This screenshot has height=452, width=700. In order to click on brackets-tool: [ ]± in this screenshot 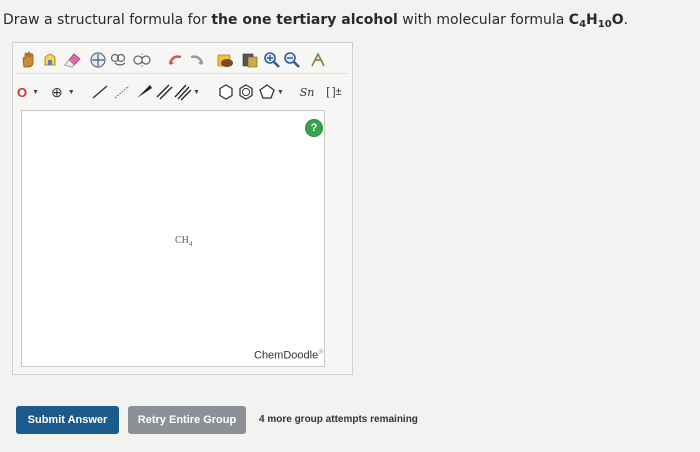, I will do `click(334, 92)`.